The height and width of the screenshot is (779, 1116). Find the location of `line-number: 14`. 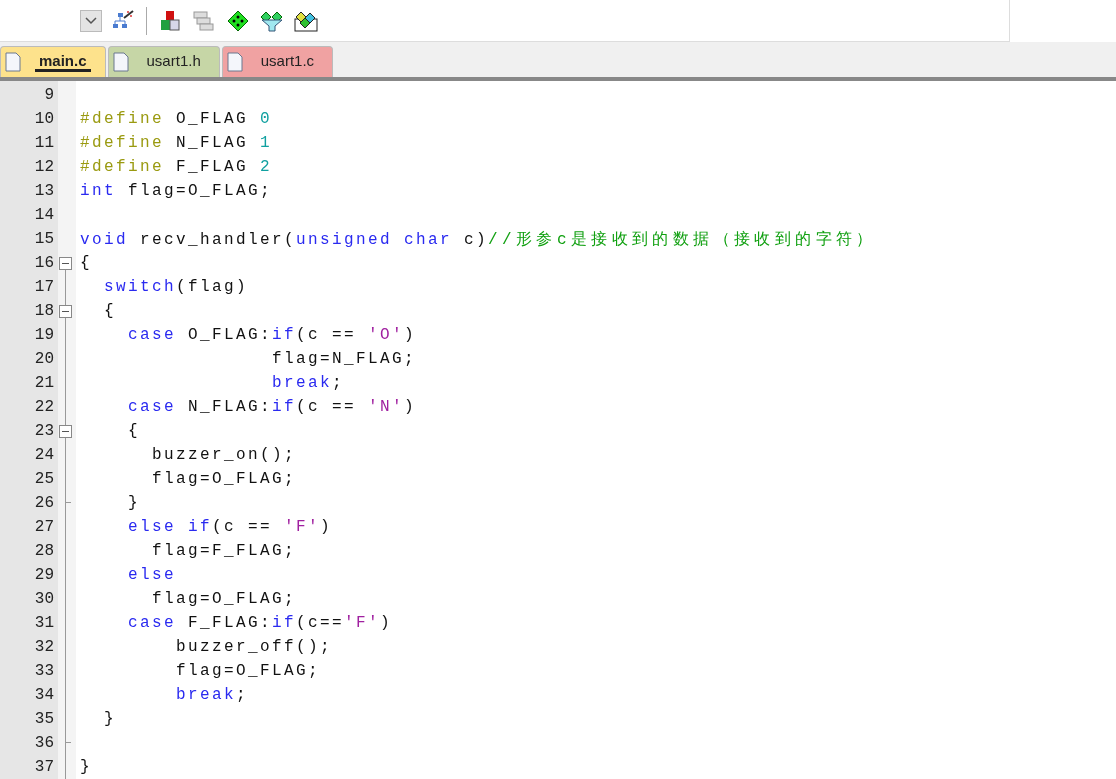

line-number: 14 is located at coordinates (43, 215).